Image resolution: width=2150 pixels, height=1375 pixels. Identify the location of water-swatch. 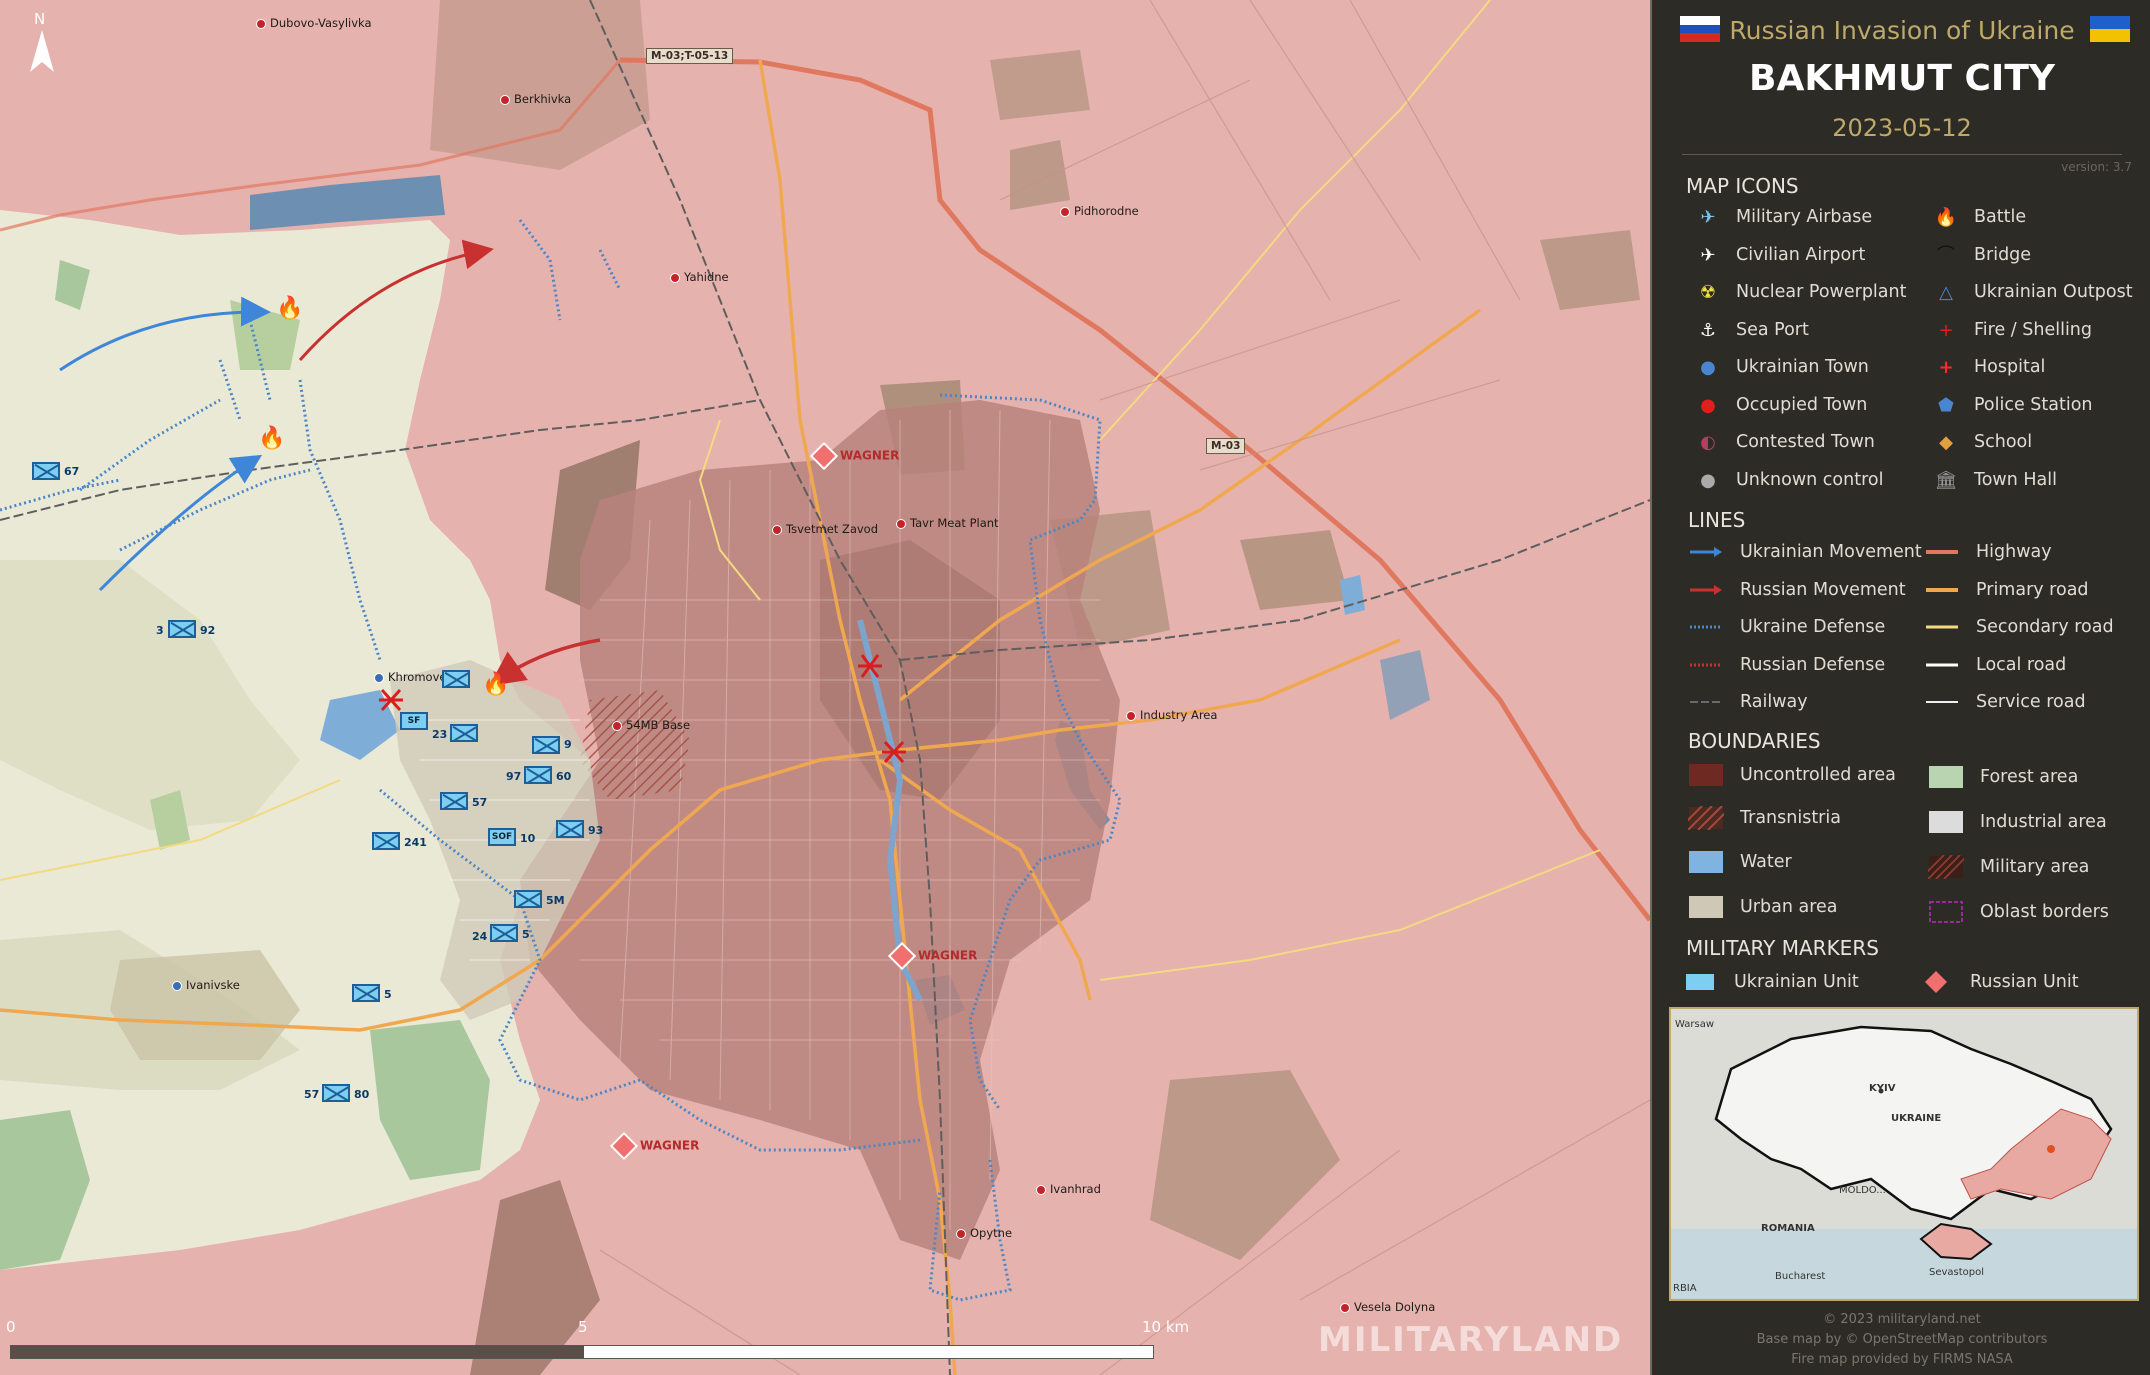
(1706, 862).